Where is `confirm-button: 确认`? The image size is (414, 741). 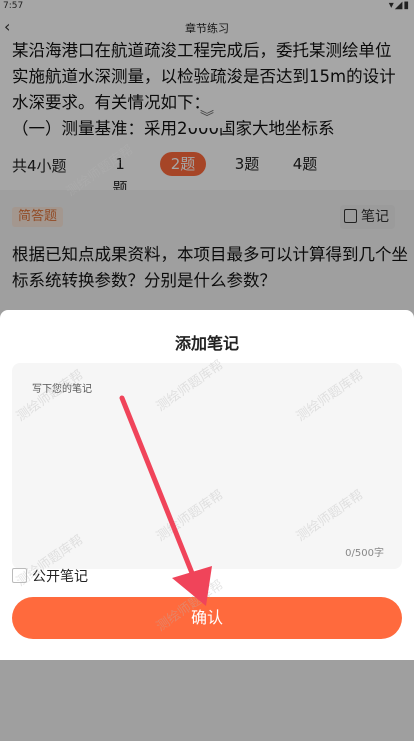 confirm-button: 确认 is located at coordinates (207, 618).